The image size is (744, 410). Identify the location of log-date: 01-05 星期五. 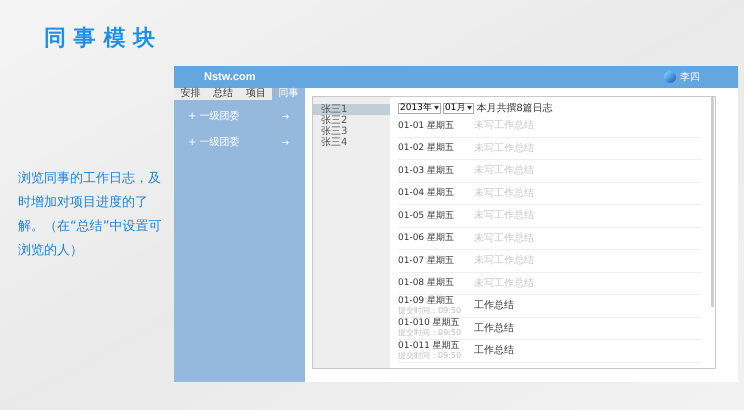
(427, 215).